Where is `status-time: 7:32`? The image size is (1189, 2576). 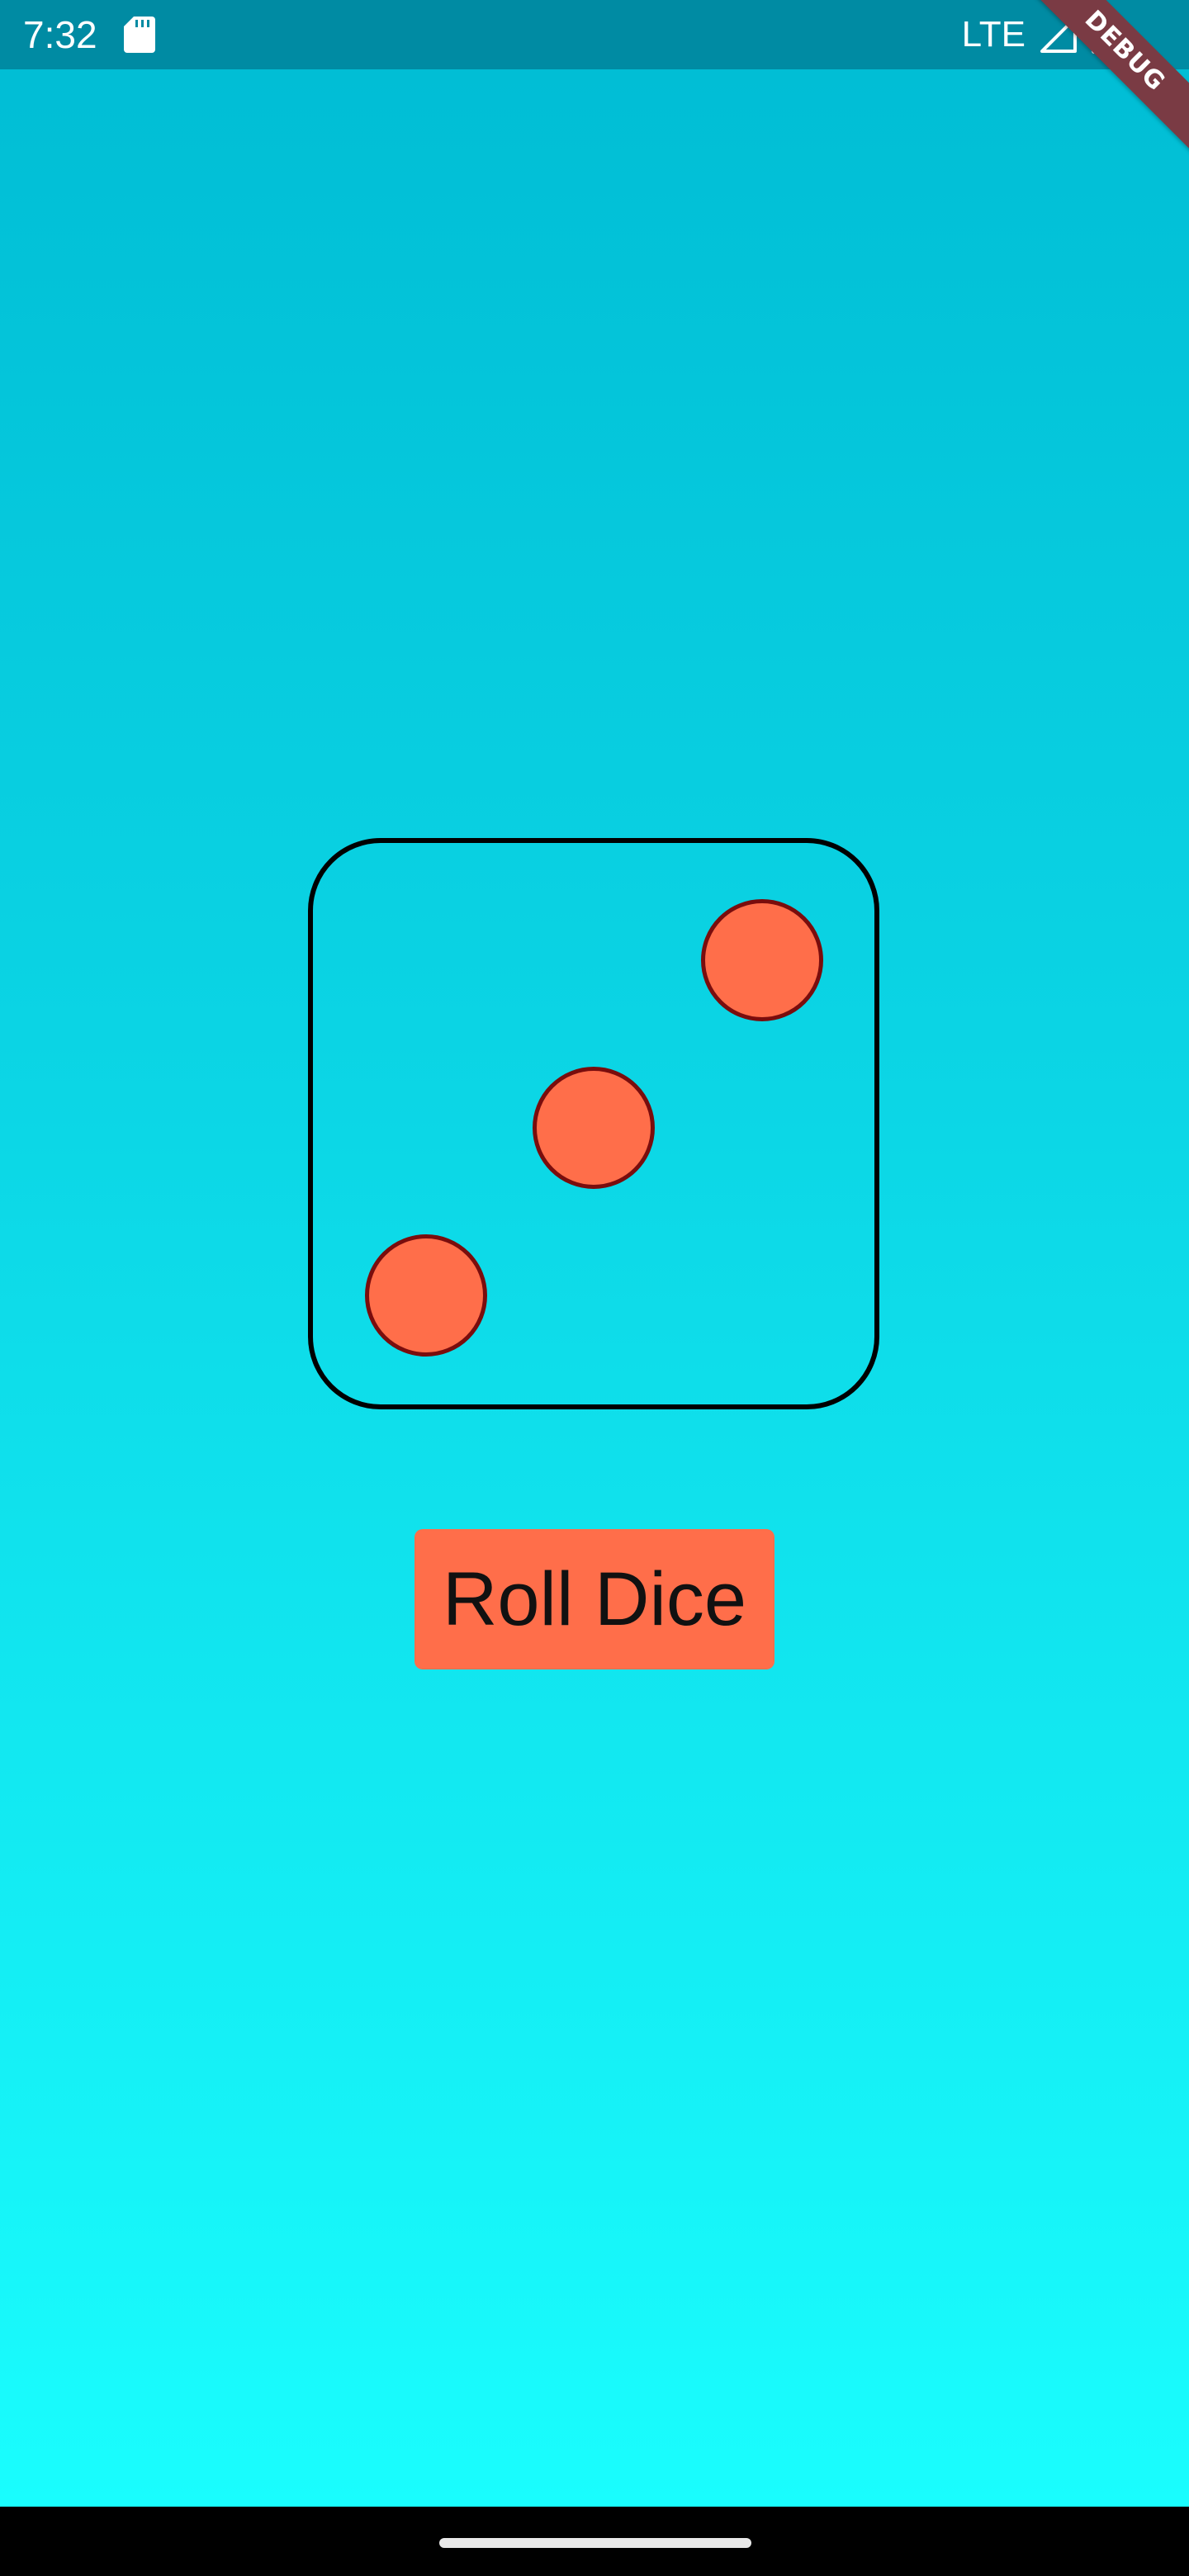
status-time: 7:32 is located at coordinates (60, 34).